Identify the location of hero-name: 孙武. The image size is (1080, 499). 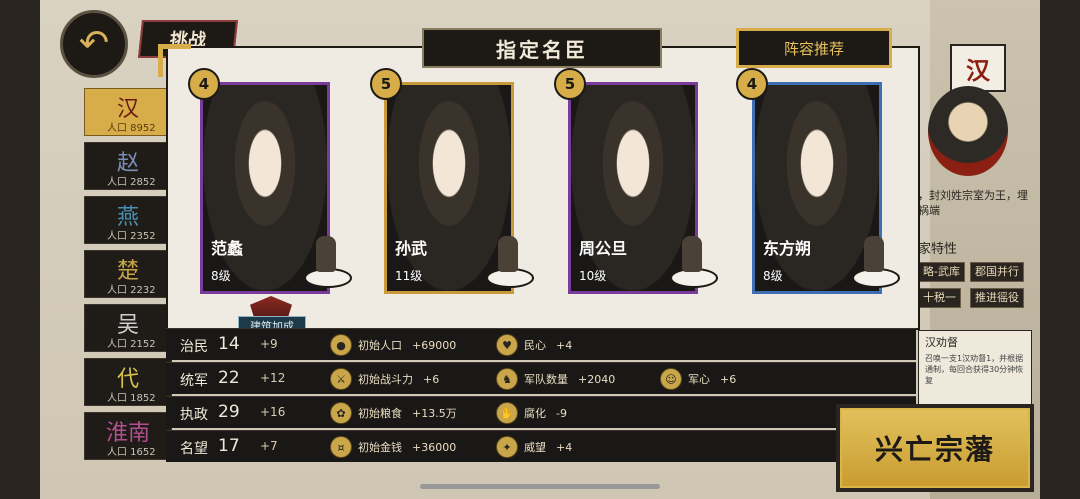
(411, 248).